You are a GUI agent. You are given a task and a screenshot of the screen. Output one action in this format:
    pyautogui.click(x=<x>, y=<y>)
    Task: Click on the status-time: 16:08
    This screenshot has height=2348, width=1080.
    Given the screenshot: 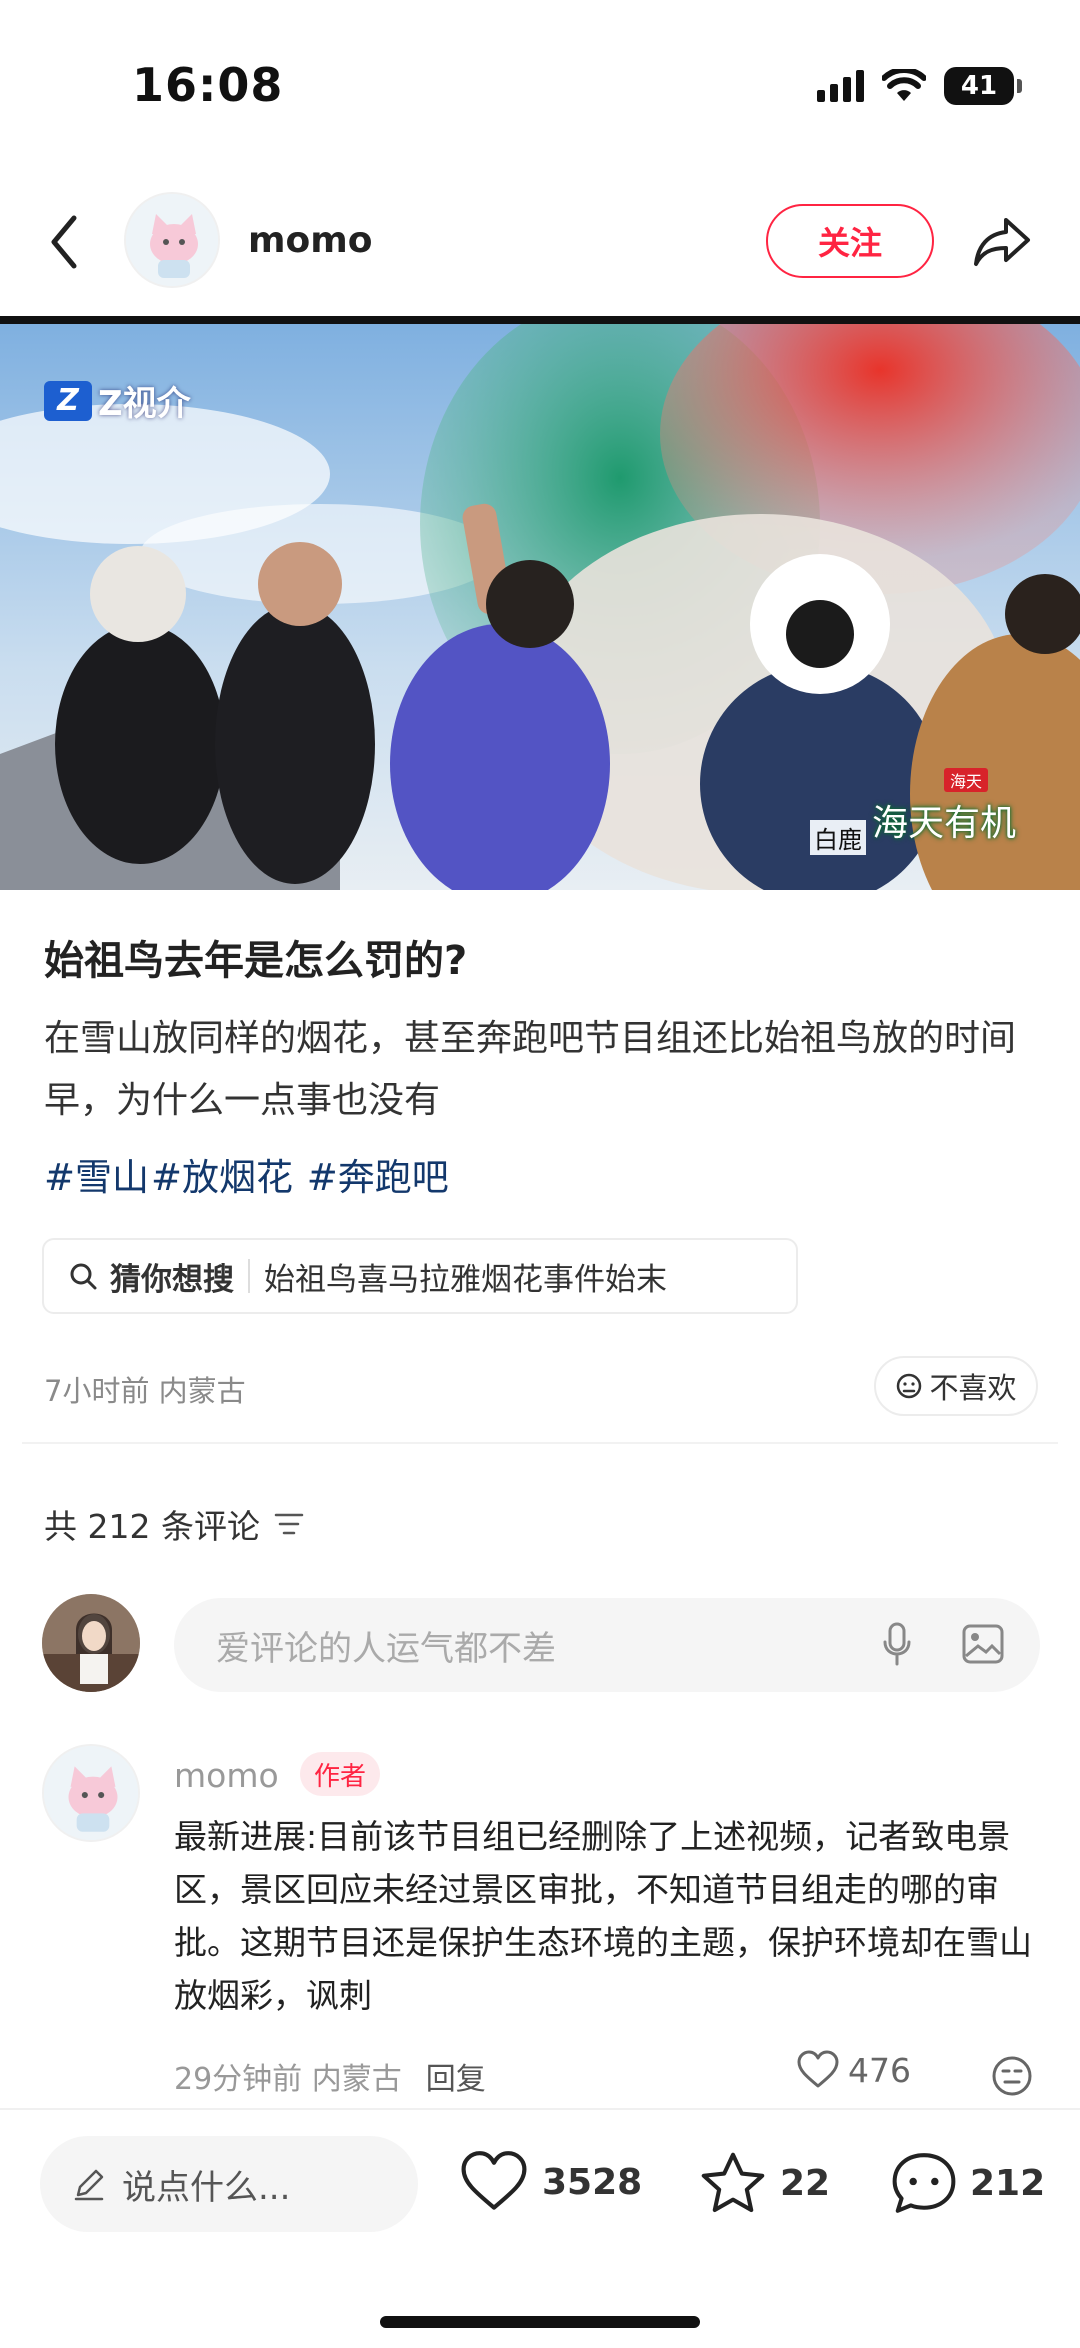 What is the action you would take?
    pyautogui.click(x=208, y=85)
    